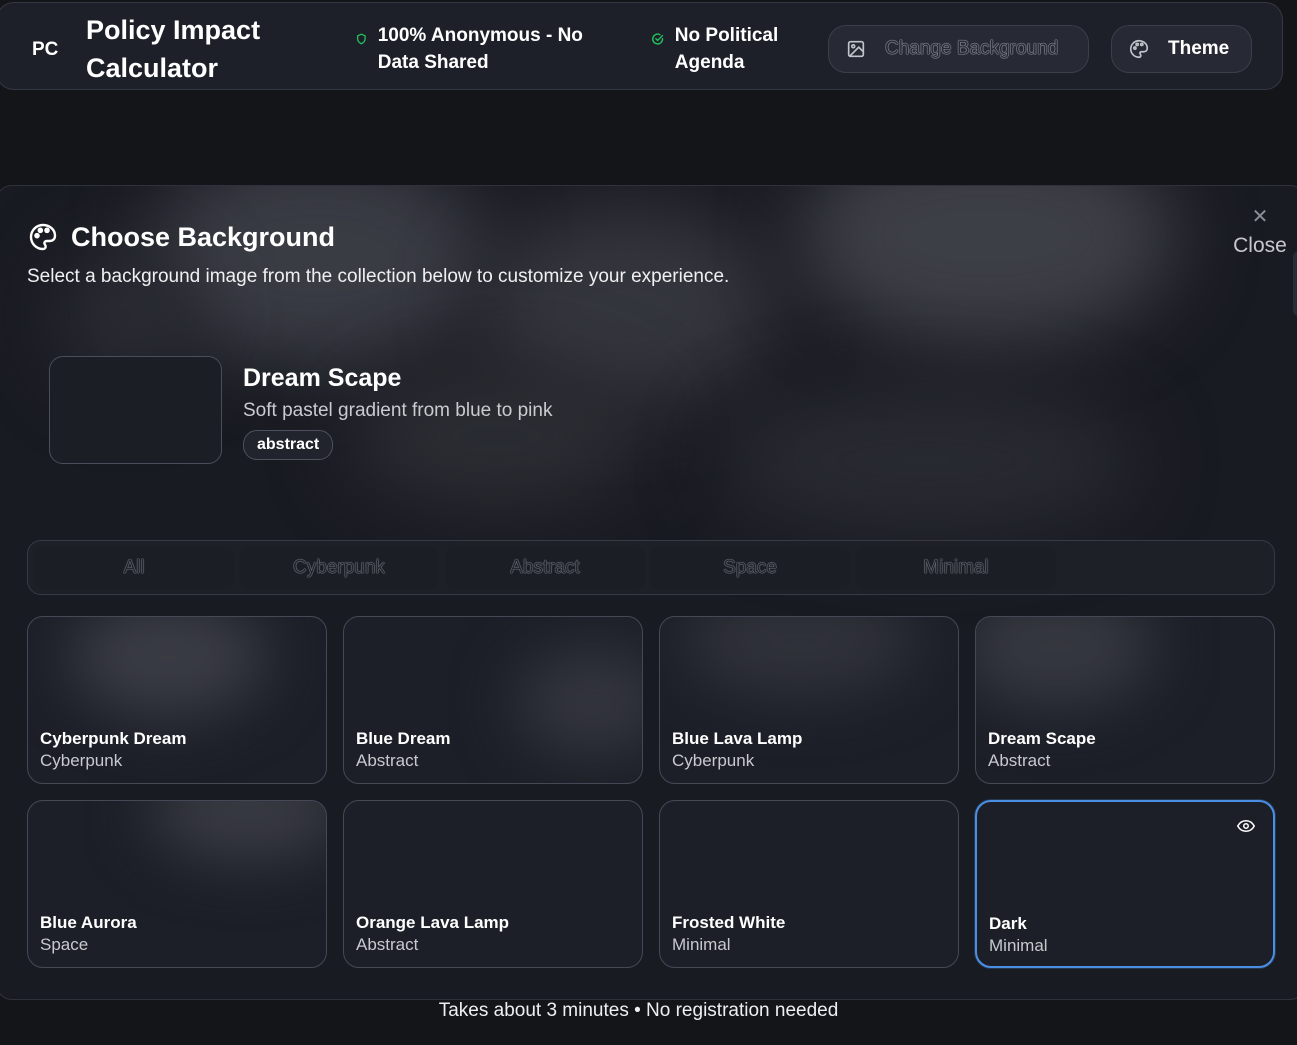 This screenshot has height=1045, width=1297. I want to click on anonymous-badge: 100% Anonymous - No Data Shared, so click(480, 49).